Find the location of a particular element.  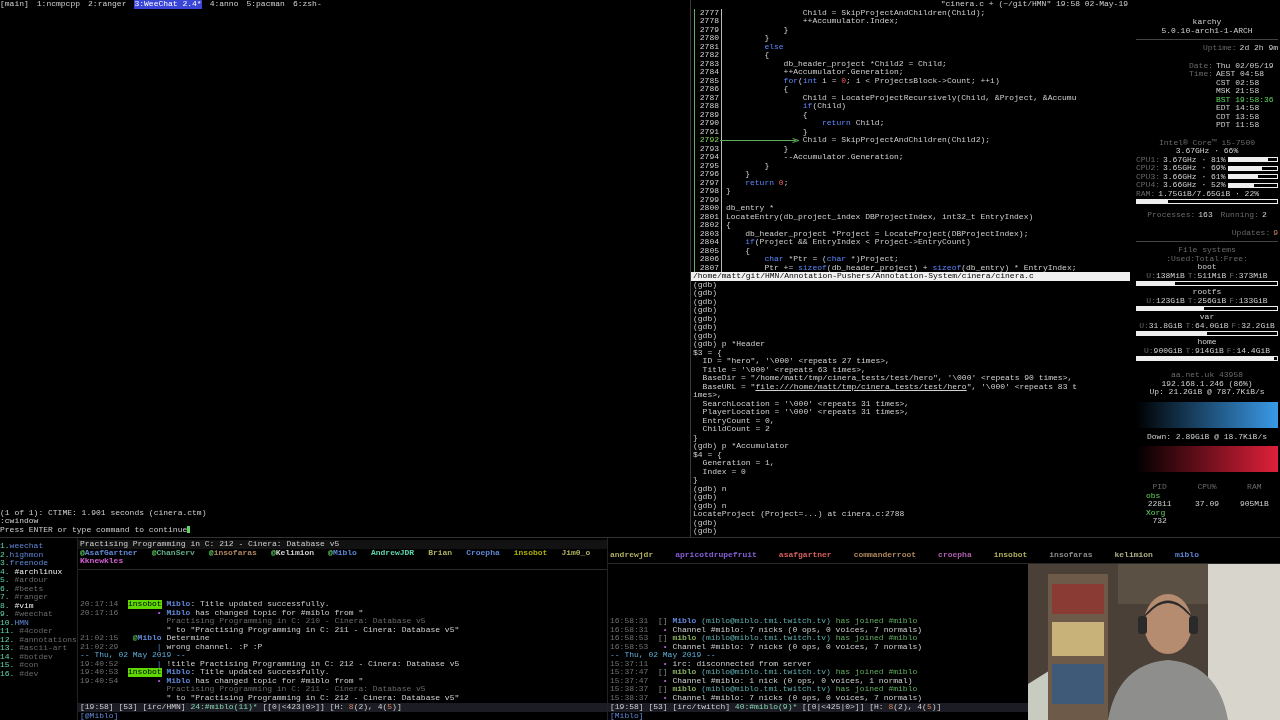

nick: kelimion is located at coordinates (1133, 555).